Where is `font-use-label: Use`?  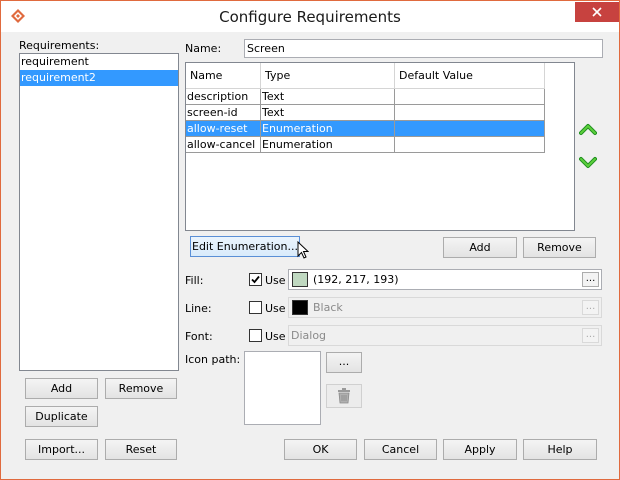 font-use-label: Use is located at coordinates (275, 336).